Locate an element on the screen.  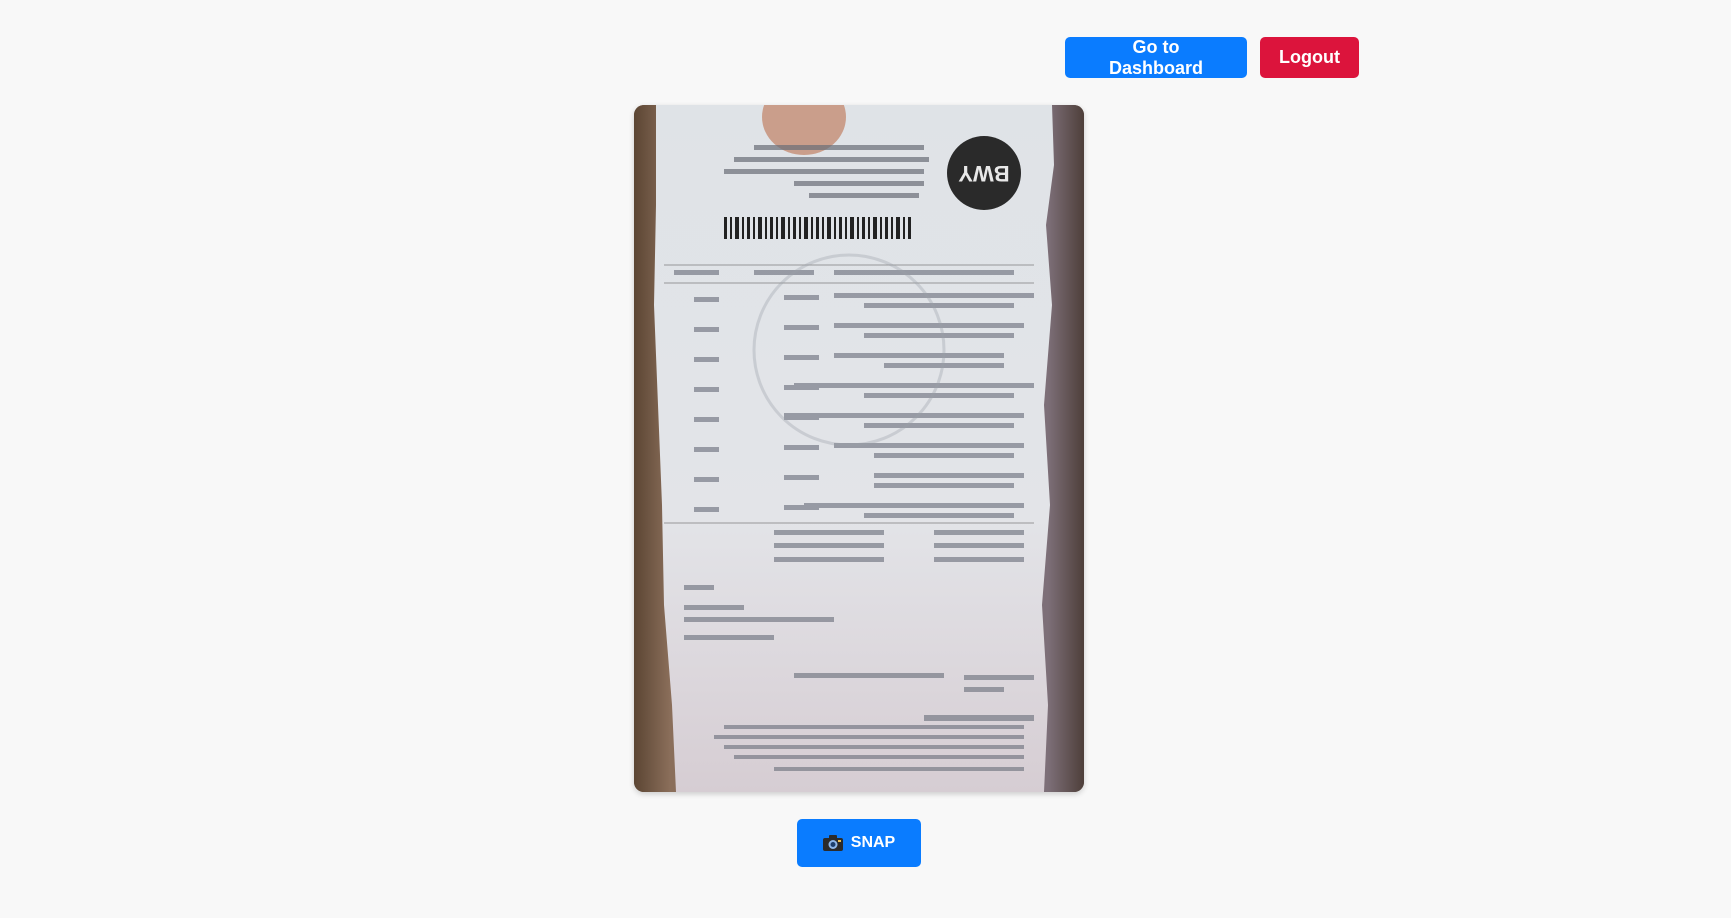
logout-button: Logout is located at coordinates (1309, 57).